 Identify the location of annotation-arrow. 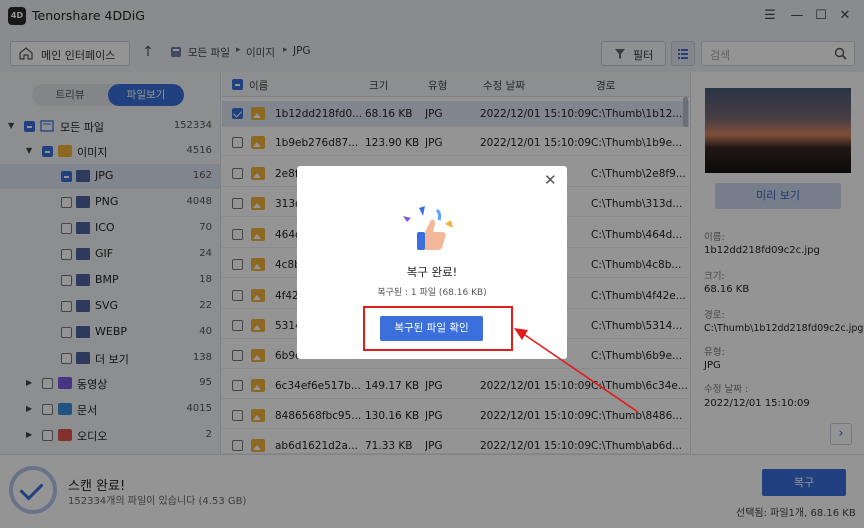
(576, 370).